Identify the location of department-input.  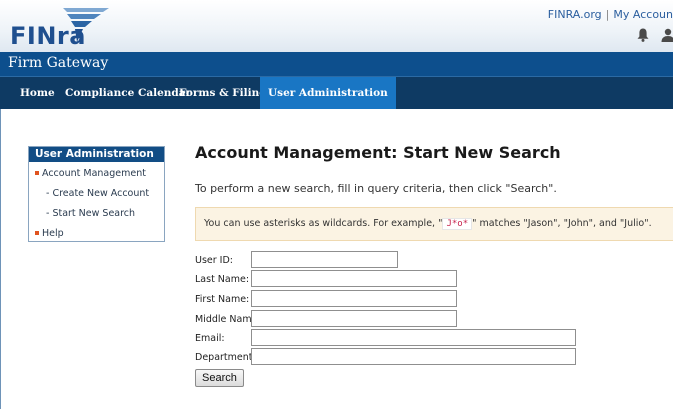
(413, 356).